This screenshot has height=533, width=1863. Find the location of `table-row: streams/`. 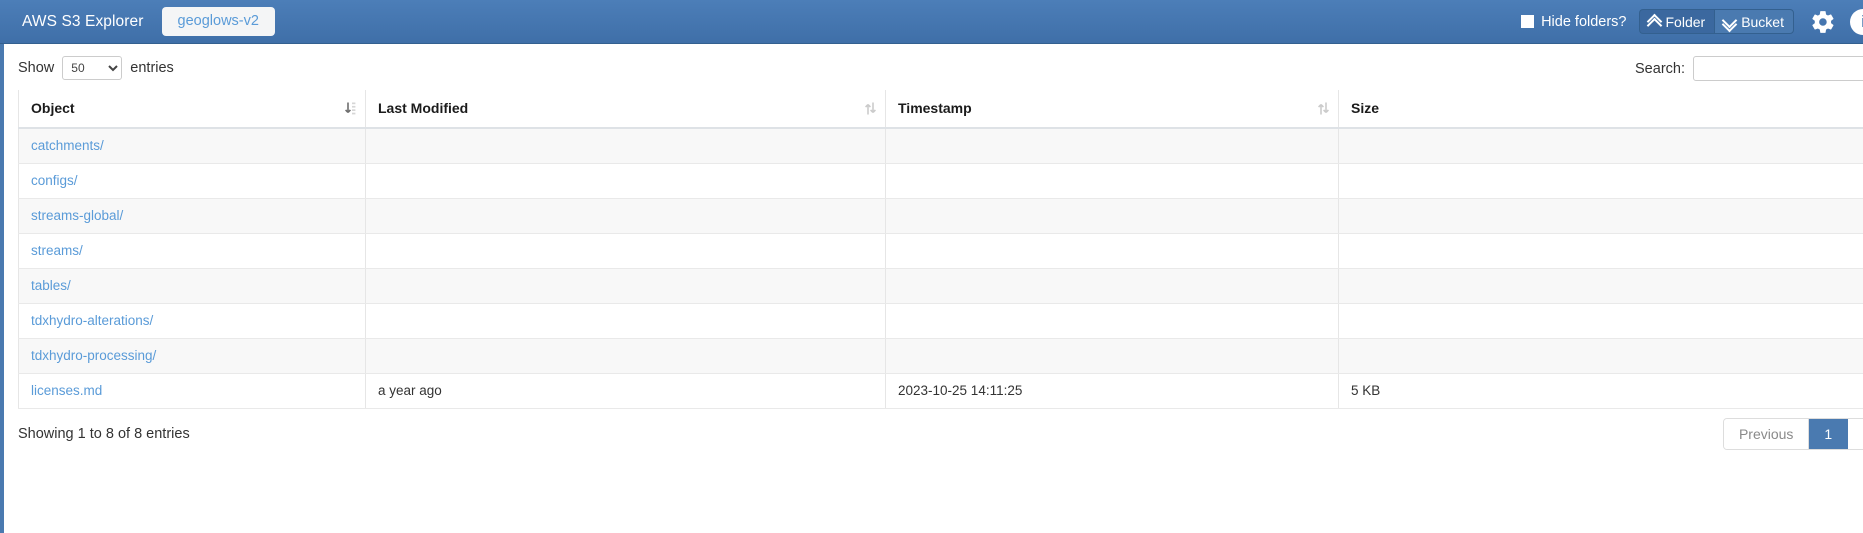

table-row: streams/ is located at coordinates (940, 251).